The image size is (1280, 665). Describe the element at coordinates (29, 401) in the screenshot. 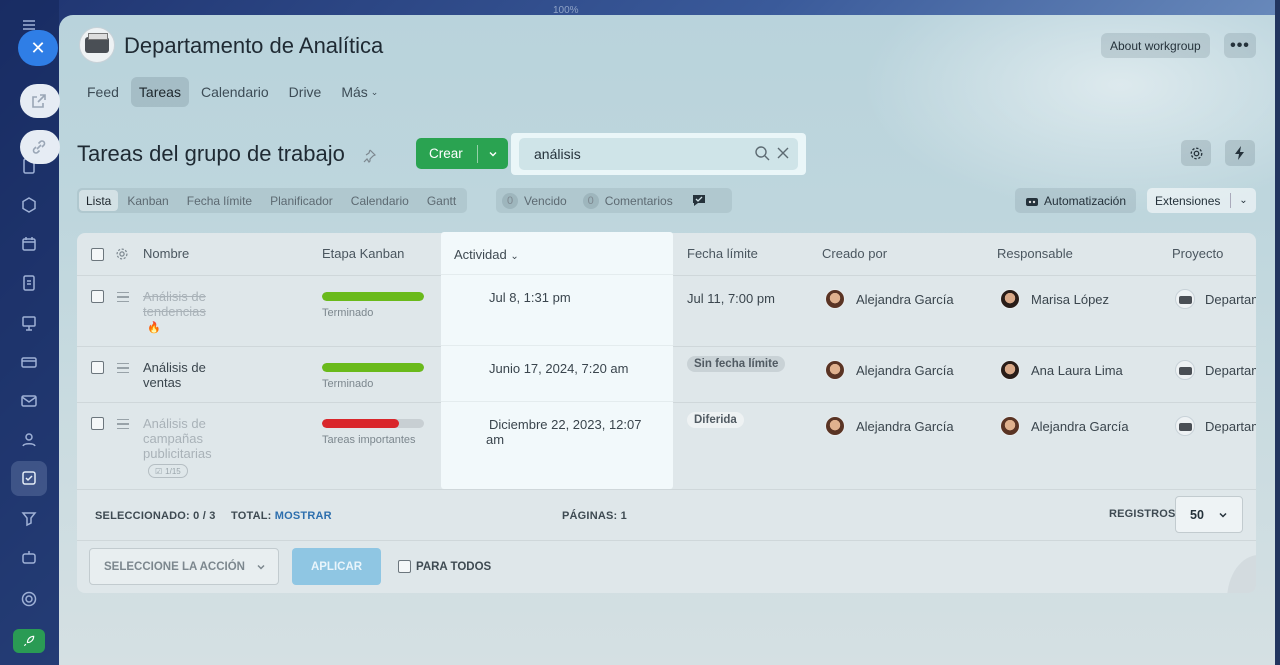

I see `mail-icon` at that location.